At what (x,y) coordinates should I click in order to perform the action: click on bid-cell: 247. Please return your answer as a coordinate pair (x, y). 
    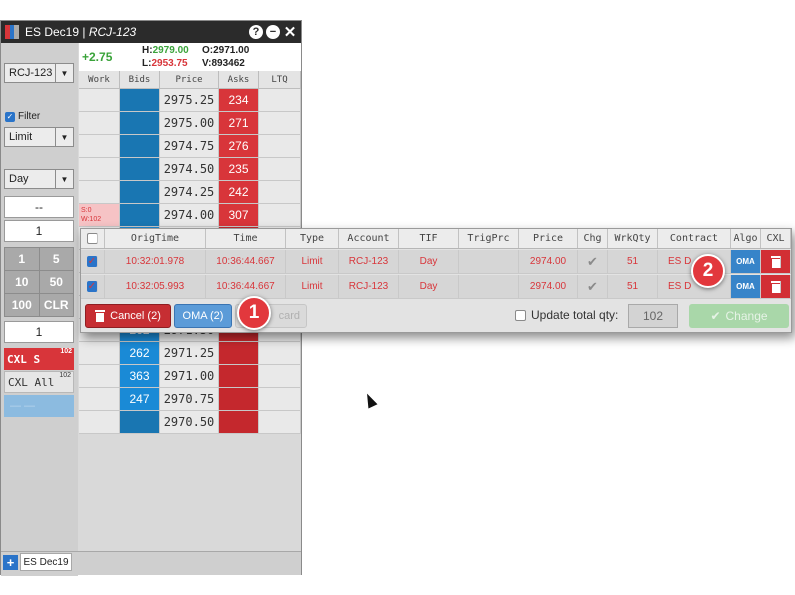
    Looking at the image, I should click on (140, 399).